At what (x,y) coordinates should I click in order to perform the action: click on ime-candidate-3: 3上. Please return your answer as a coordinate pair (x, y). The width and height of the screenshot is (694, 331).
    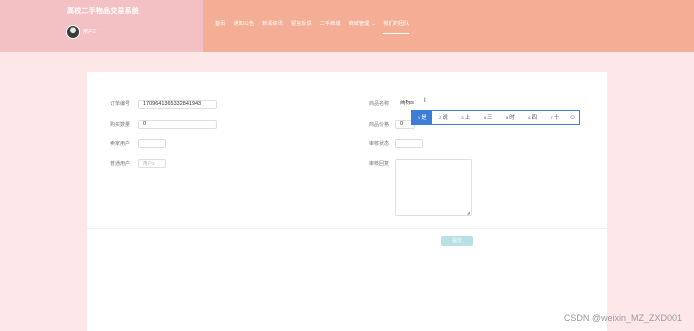
    Looking at the image, I should click on (466, 117).